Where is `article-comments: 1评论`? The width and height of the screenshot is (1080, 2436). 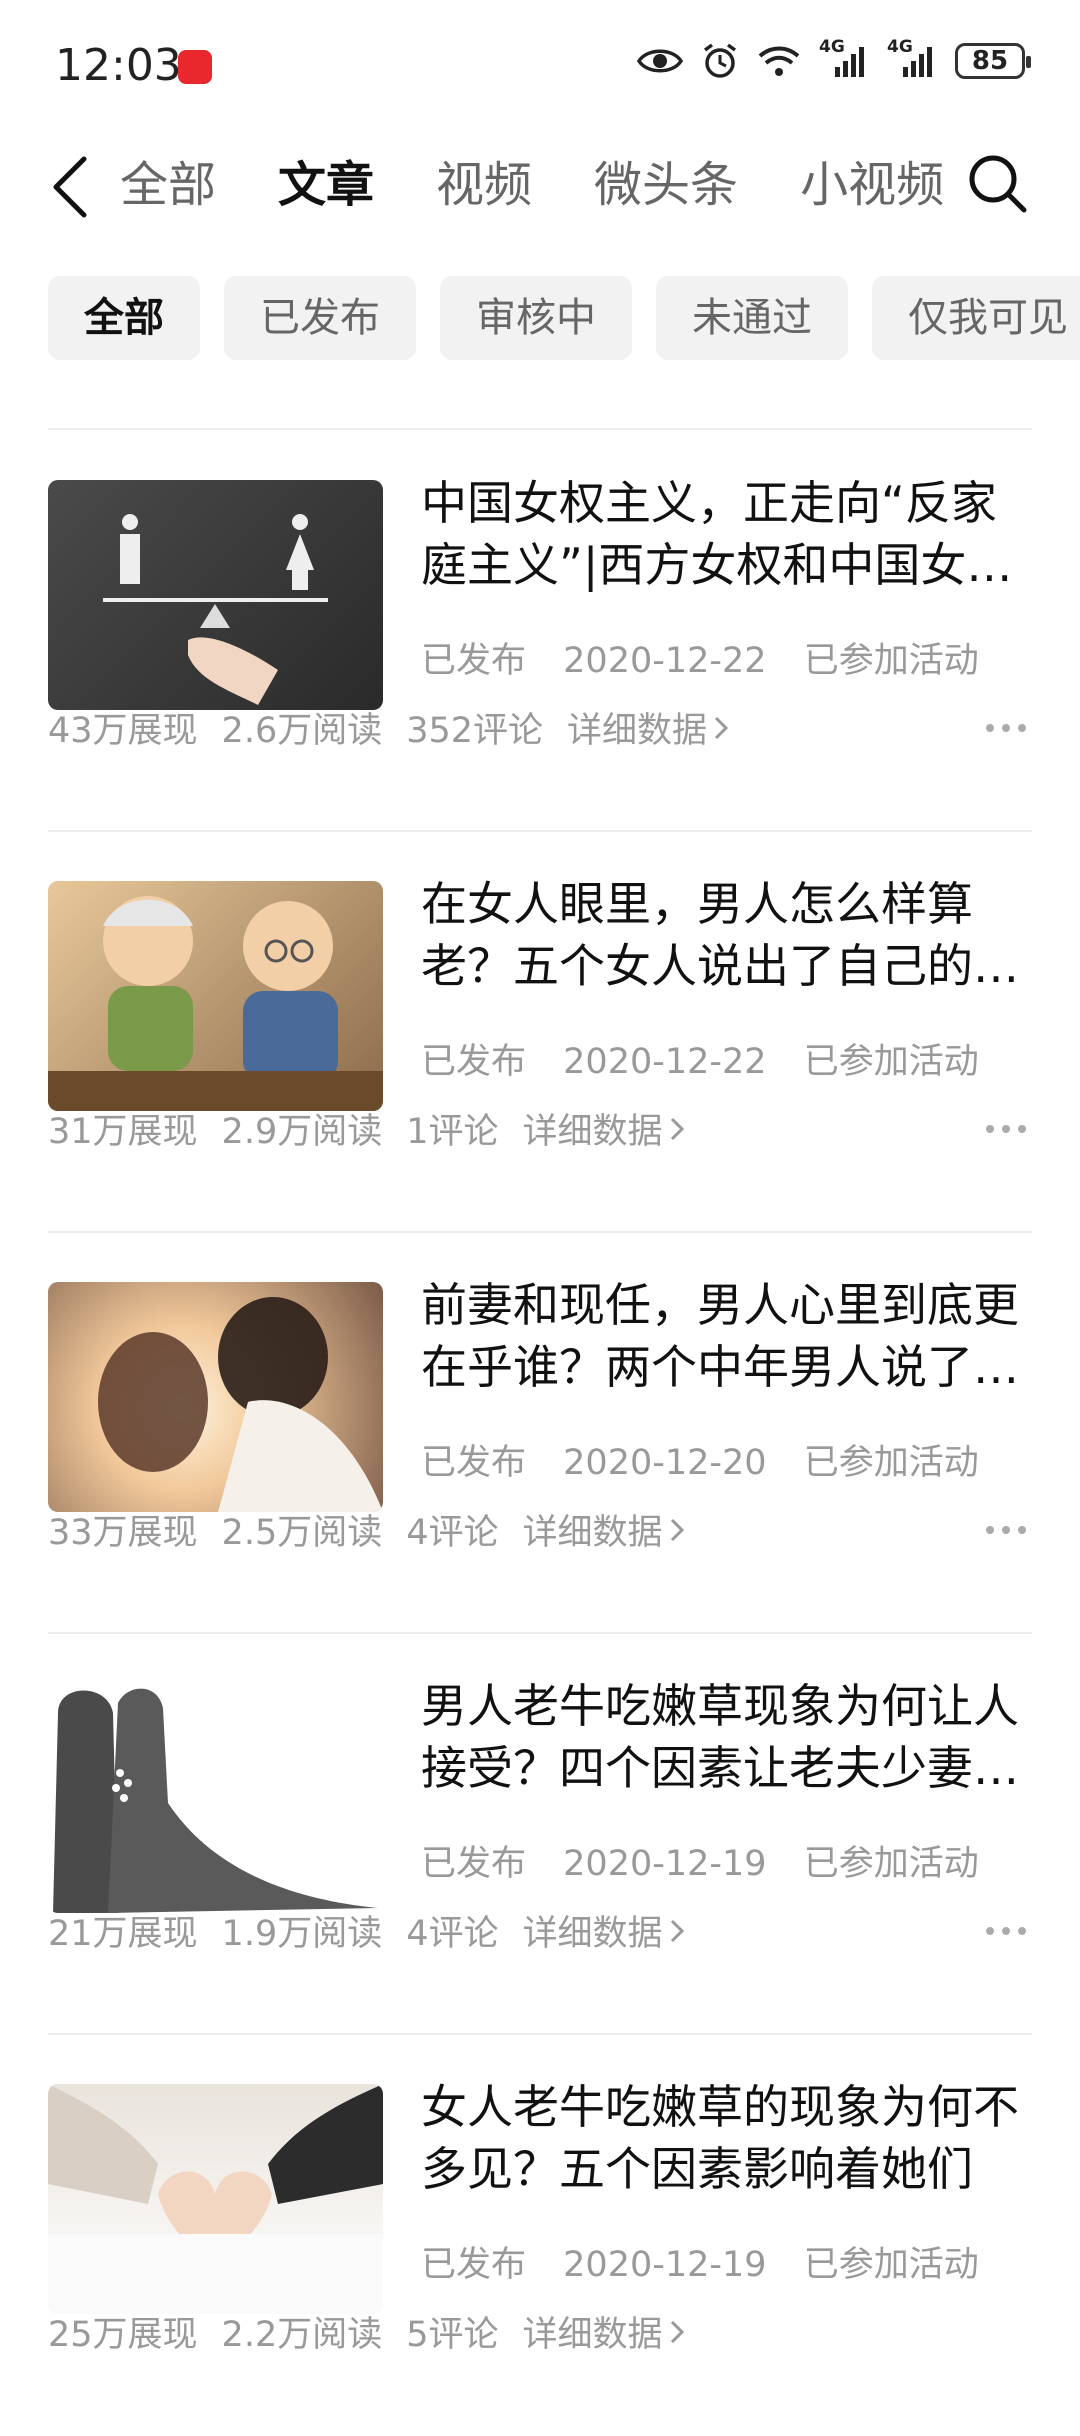
article-comments: 1评论 is located at coordinates (452, 1132).